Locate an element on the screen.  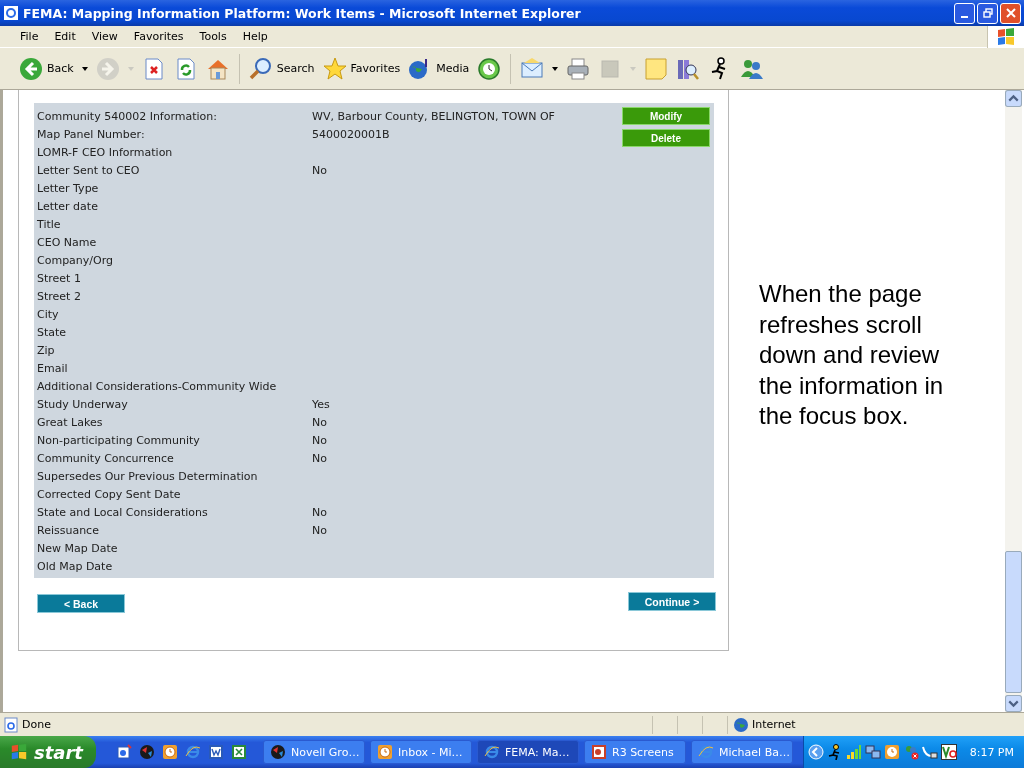
status-text: Done is located at coordinates (37, 724).